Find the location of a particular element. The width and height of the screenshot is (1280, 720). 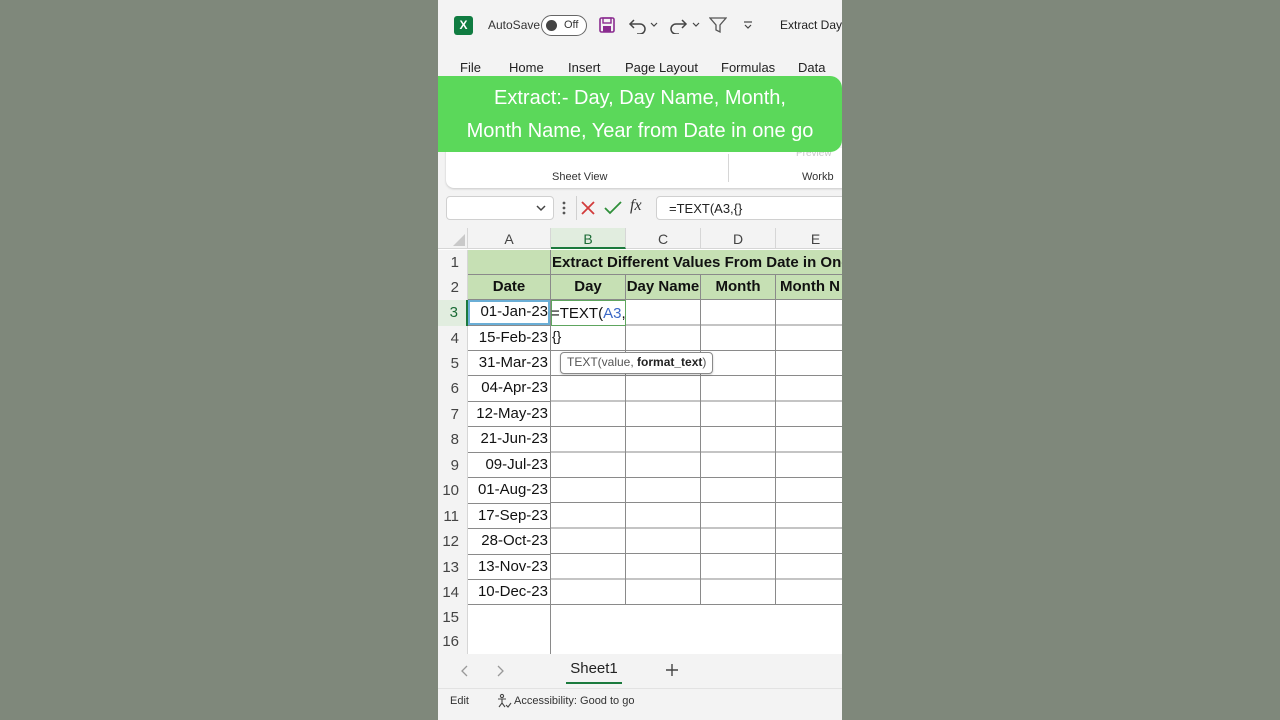

tooltip-close-paren: ) is located at coordinates (704, 362).